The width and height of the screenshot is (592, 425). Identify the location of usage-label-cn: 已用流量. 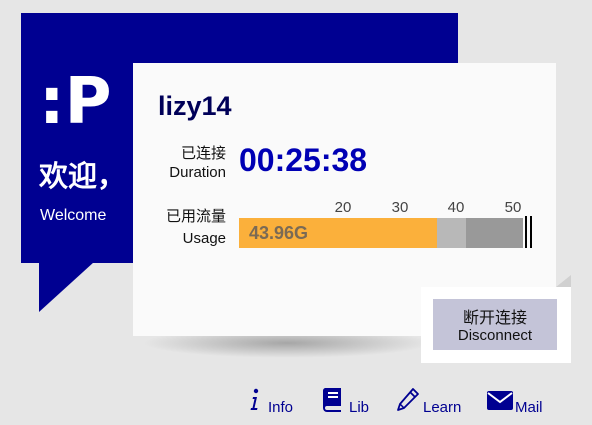
(195, 216).